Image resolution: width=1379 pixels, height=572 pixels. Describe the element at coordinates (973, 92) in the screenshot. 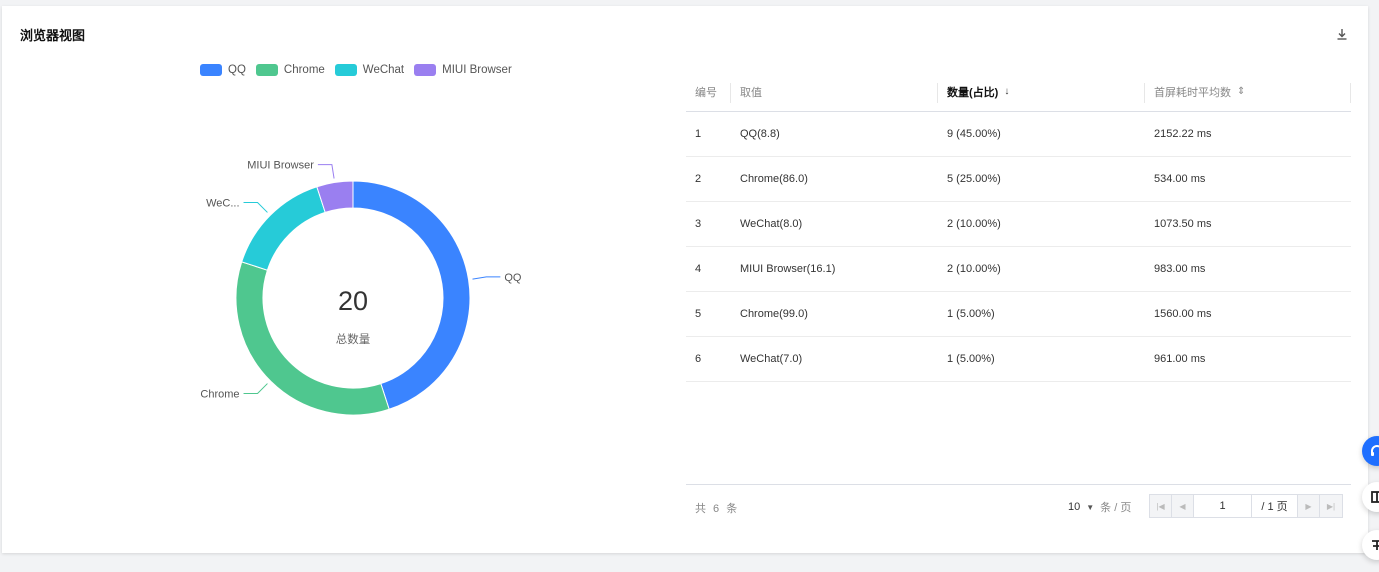

I see `header-label: 数量(占比)` at that location.